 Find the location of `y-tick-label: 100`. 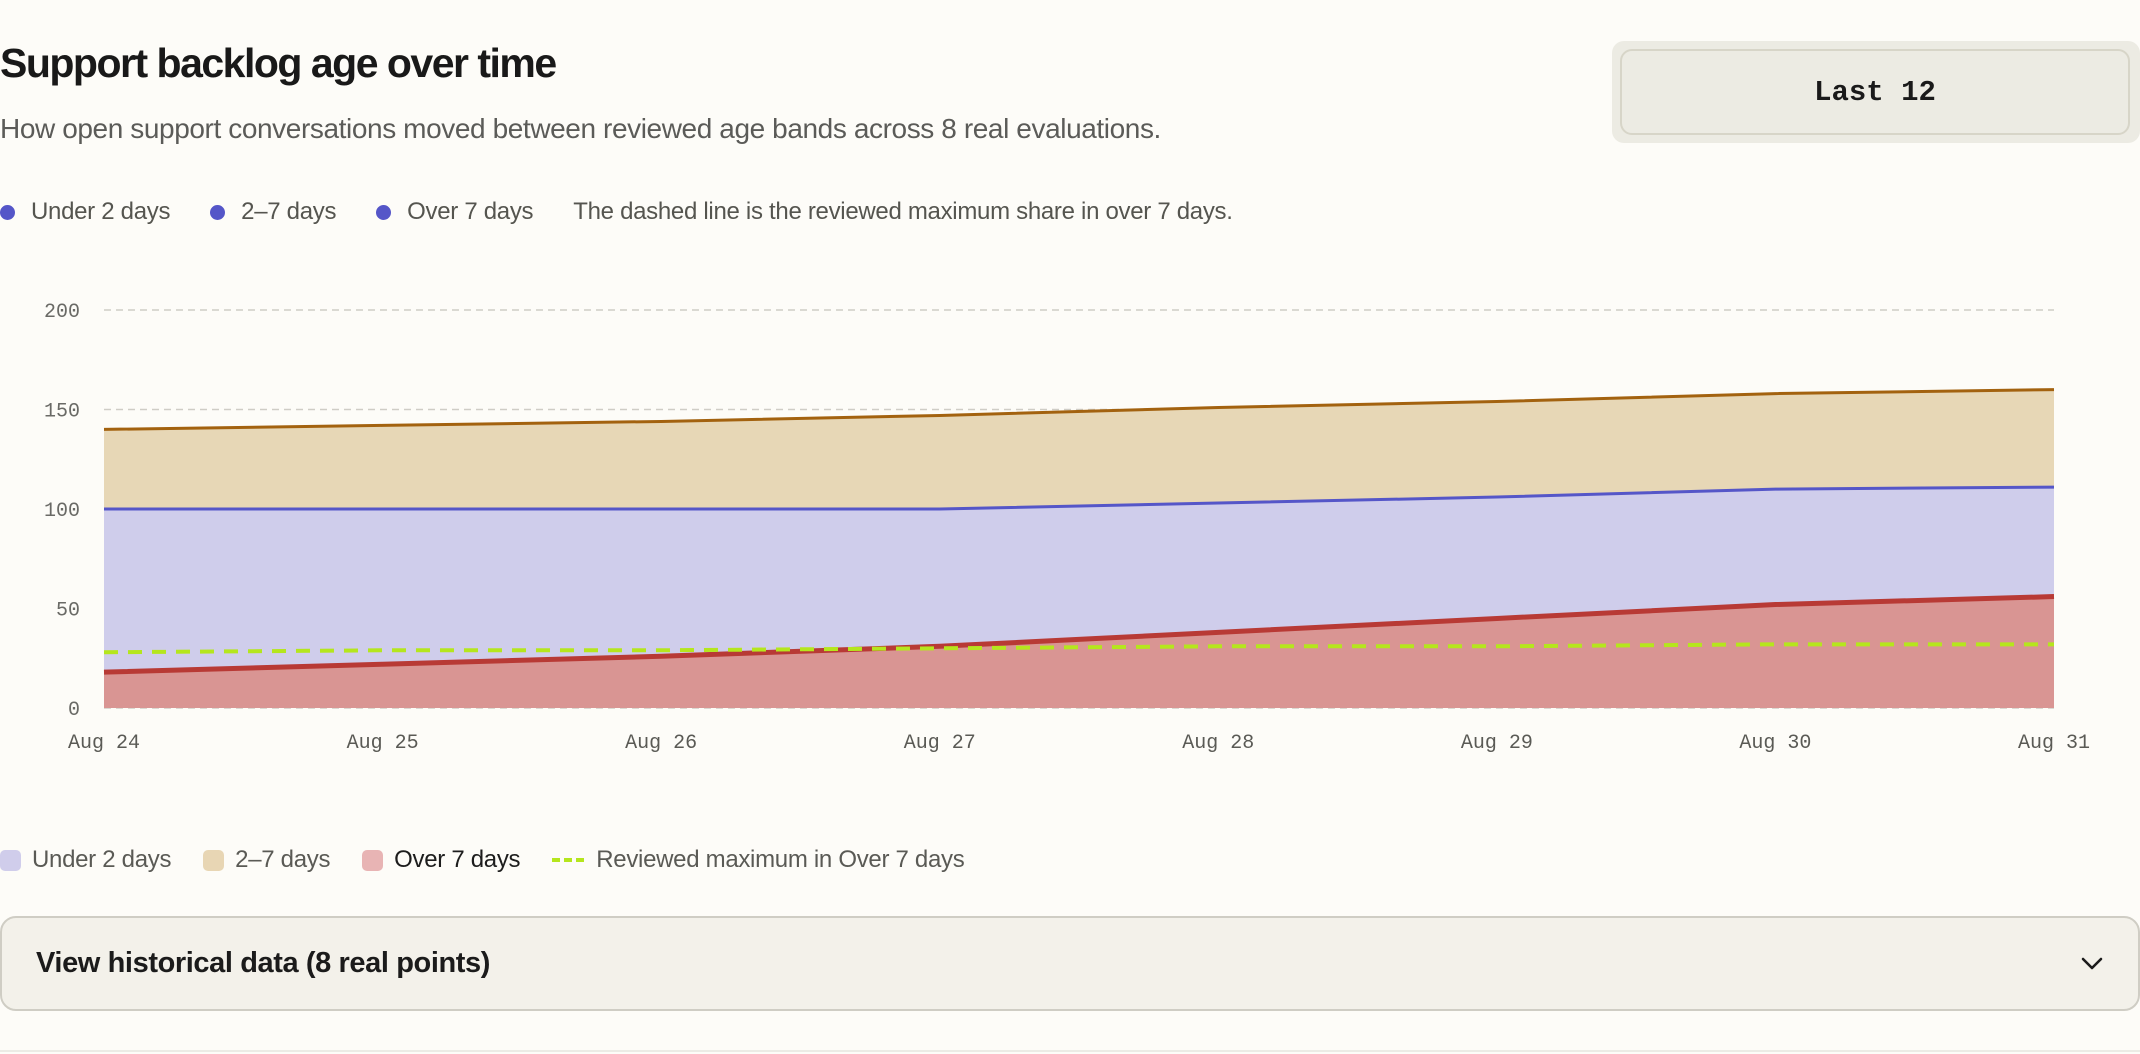

y-tick-label: 100 is located at coordinates (62, 511).